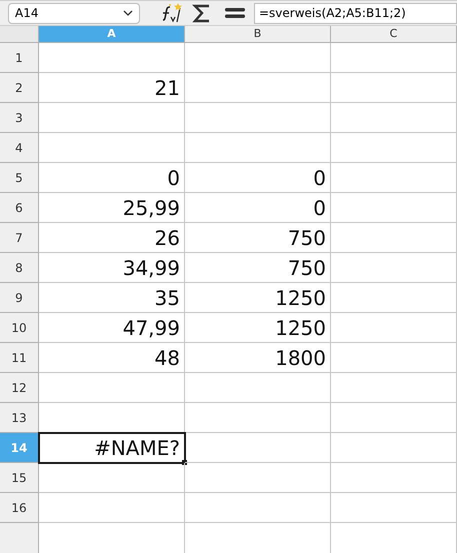 Image resolution: width=457 pixels, height=553 pixels. I want to click on row-header: 6, so click(19, 208).